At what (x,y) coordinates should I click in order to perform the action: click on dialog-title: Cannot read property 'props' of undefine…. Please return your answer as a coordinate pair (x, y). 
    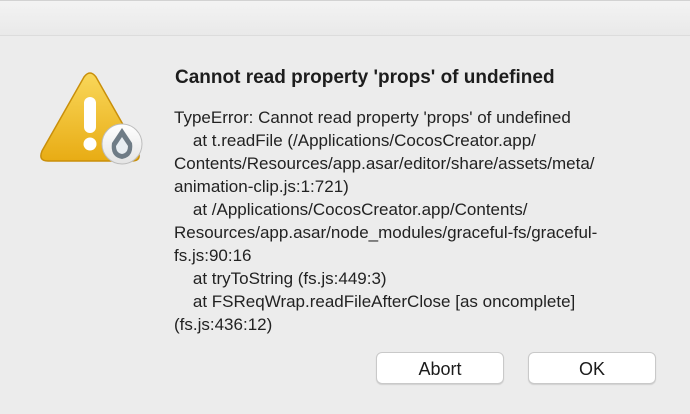
    Looking at the image, I should click on (365, 77).